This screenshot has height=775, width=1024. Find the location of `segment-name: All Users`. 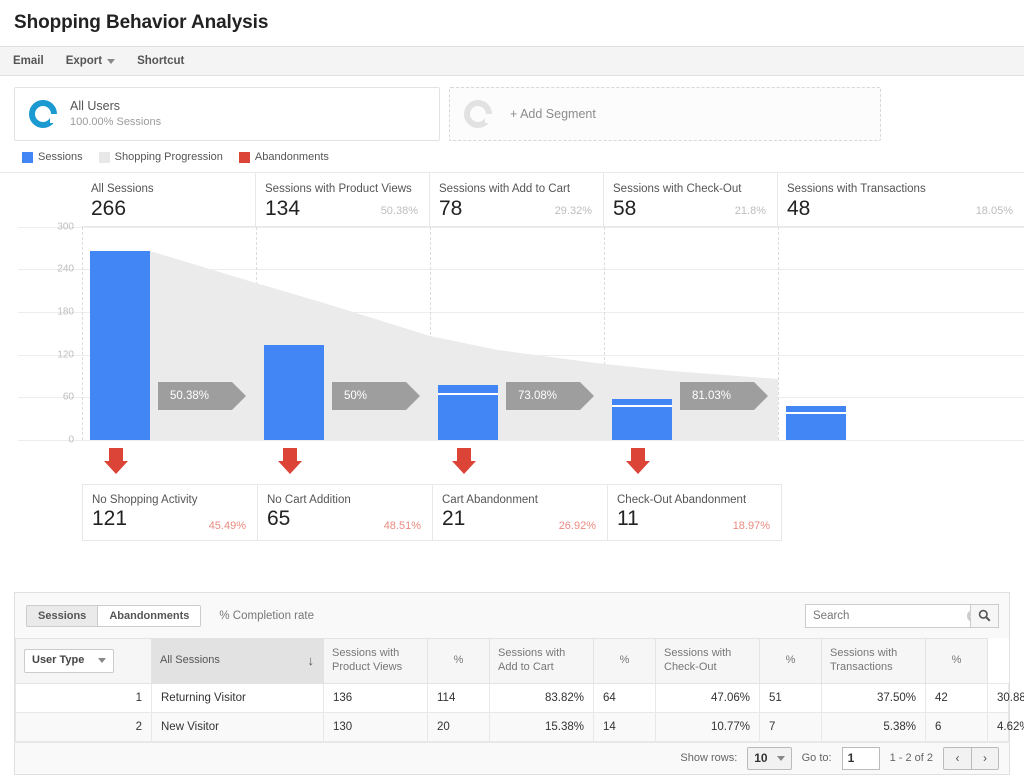

segment-name: All Users is located at coordinates (95, 106).